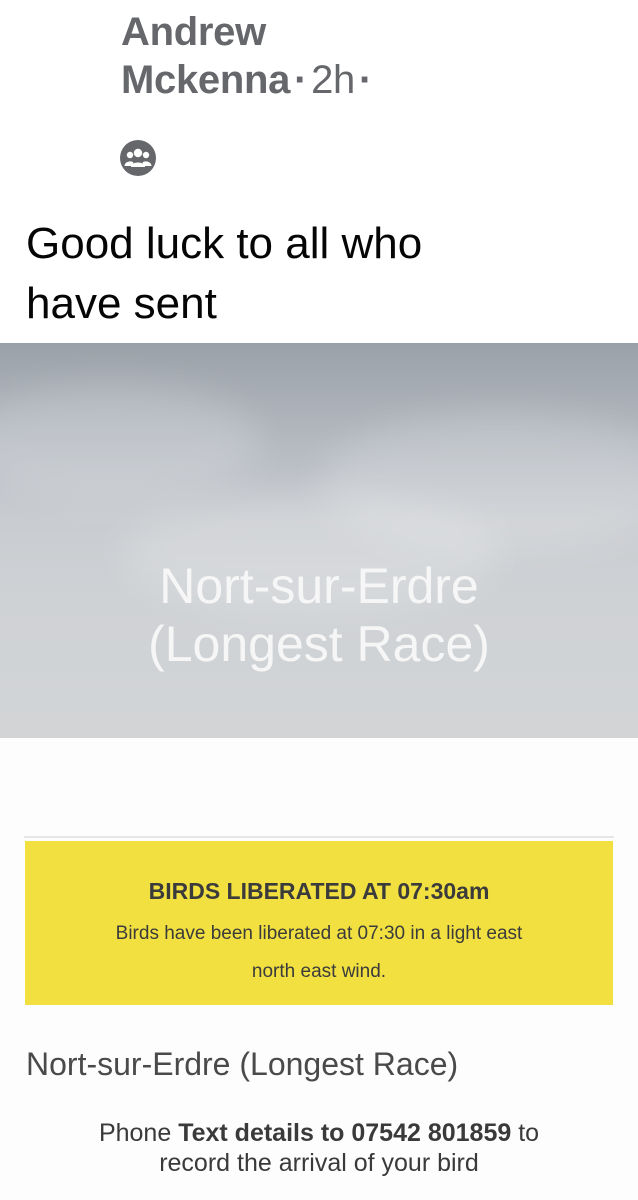 Image resolution: width=638 pixels, height=1200 pixels. I want to click on image-title-line-2: (Longest Race), so click(319, 644).